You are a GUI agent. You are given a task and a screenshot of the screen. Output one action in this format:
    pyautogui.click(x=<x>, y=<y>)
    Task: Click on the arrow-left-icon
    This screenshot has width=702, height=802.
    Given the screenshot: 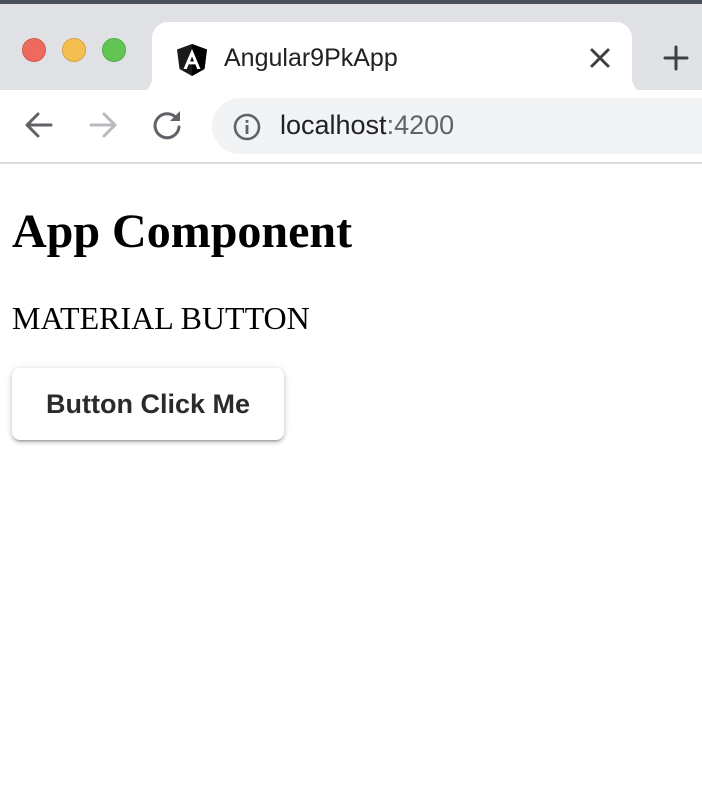 What is the action you would take?
    pyautogui.click(x=39, y=125)
    